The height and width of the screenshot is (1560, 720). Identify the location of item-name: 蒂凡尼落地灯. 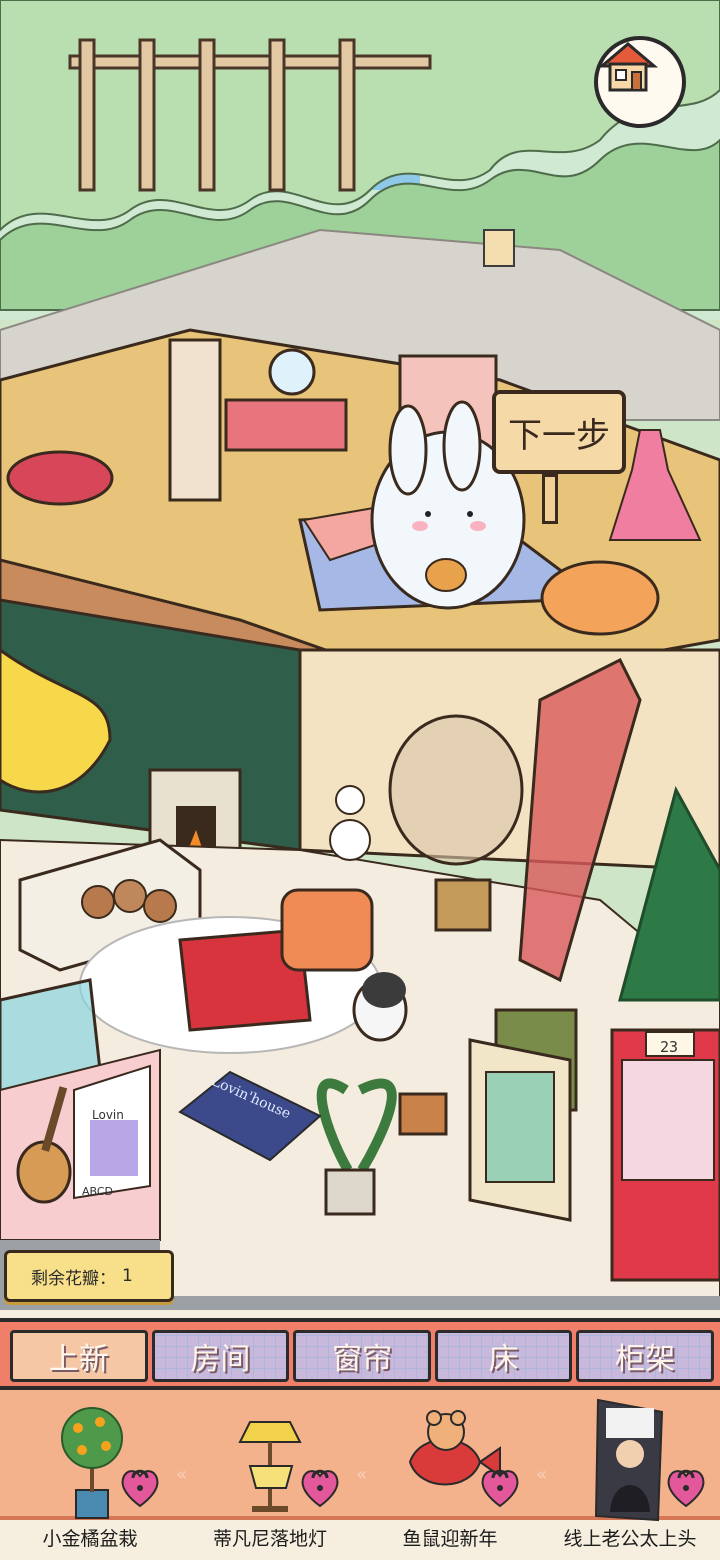
(269, 1539).